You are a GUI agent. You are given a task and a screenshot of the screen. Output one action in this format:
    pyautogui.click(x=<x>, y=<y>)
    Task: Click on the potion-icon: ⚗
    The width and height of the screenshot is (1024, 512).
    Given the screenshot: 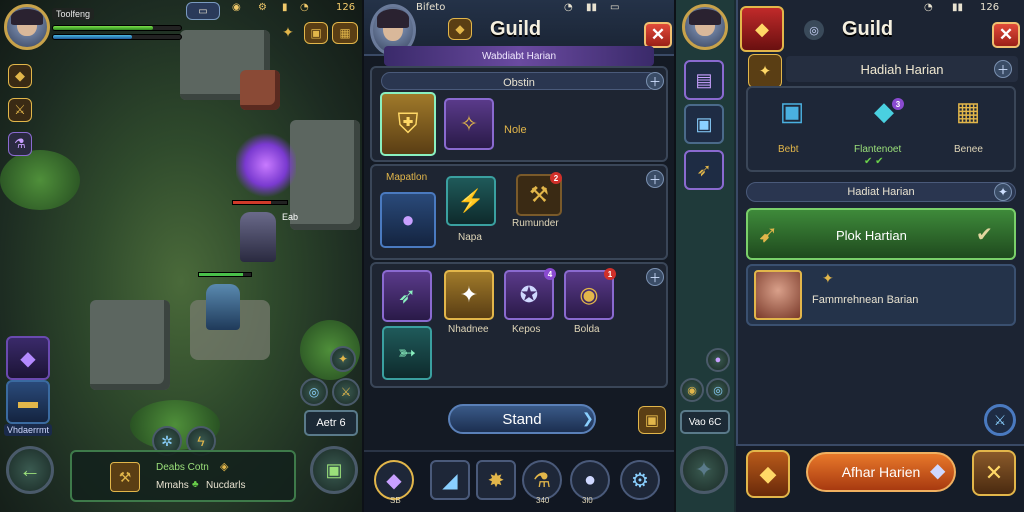 What is the action you would take?
    pyautogui.click(x=20, y=144)
    